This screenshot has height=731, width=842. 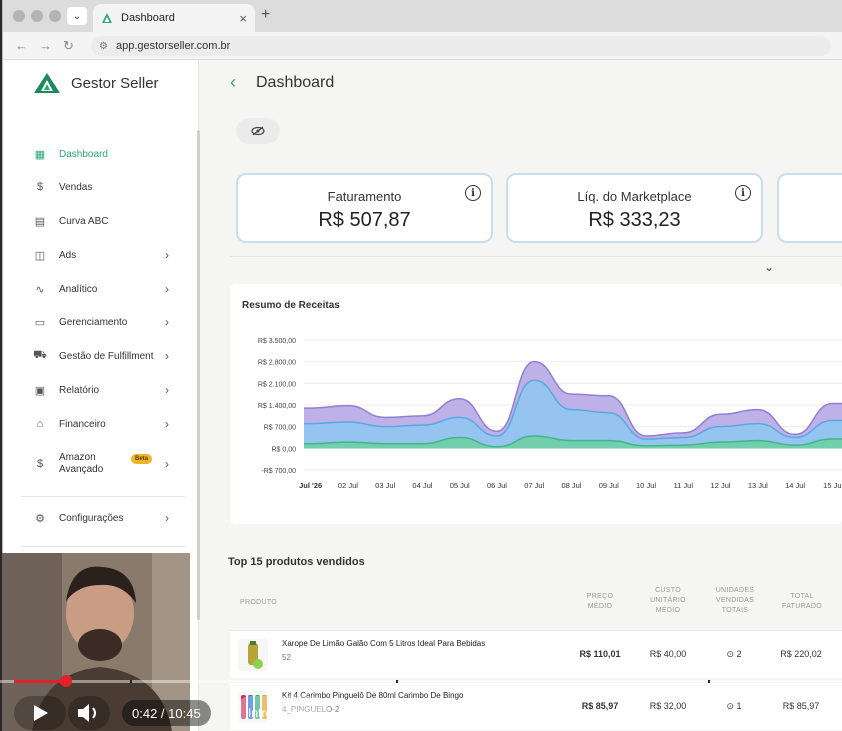 I want to click on browser-tab: Dashboard ×, so click(x=174, y=18).